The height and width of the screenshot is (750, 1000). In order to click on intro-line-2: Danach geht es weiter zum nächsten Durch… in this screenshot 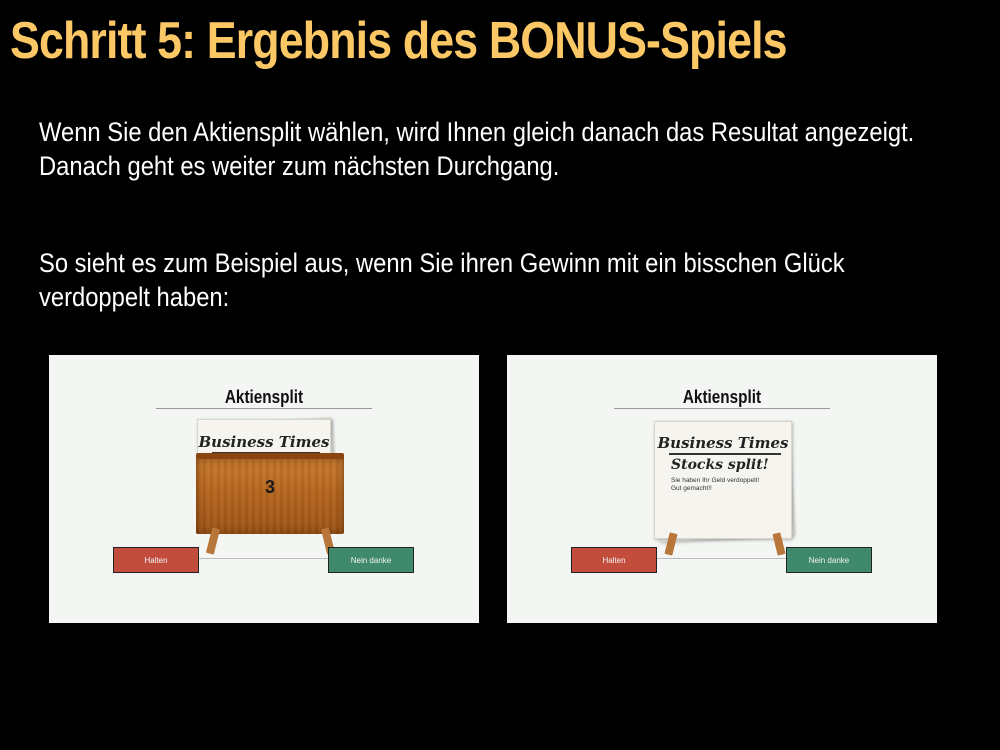, I will do `click(299, 166)`.